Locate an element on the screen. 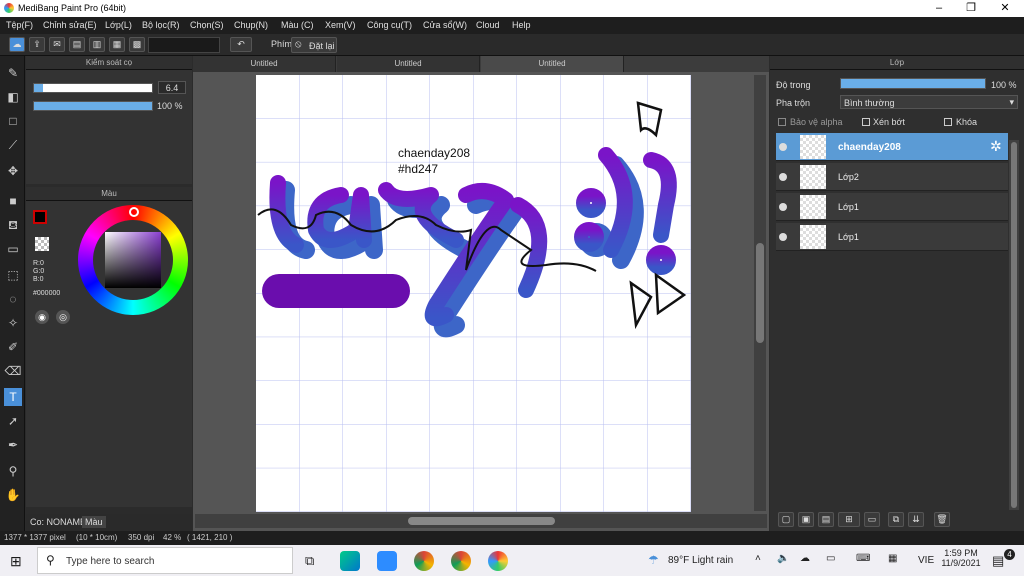 This screenshot has height=576, width=1024. horizontal-scroll-thumb is located at coordinates (481, 521).